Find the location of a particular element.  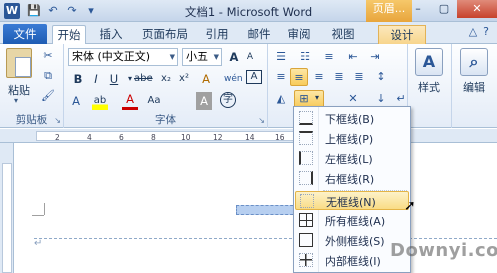

menu-item-label: 上框线(P) is located at coordinates (349, 139).